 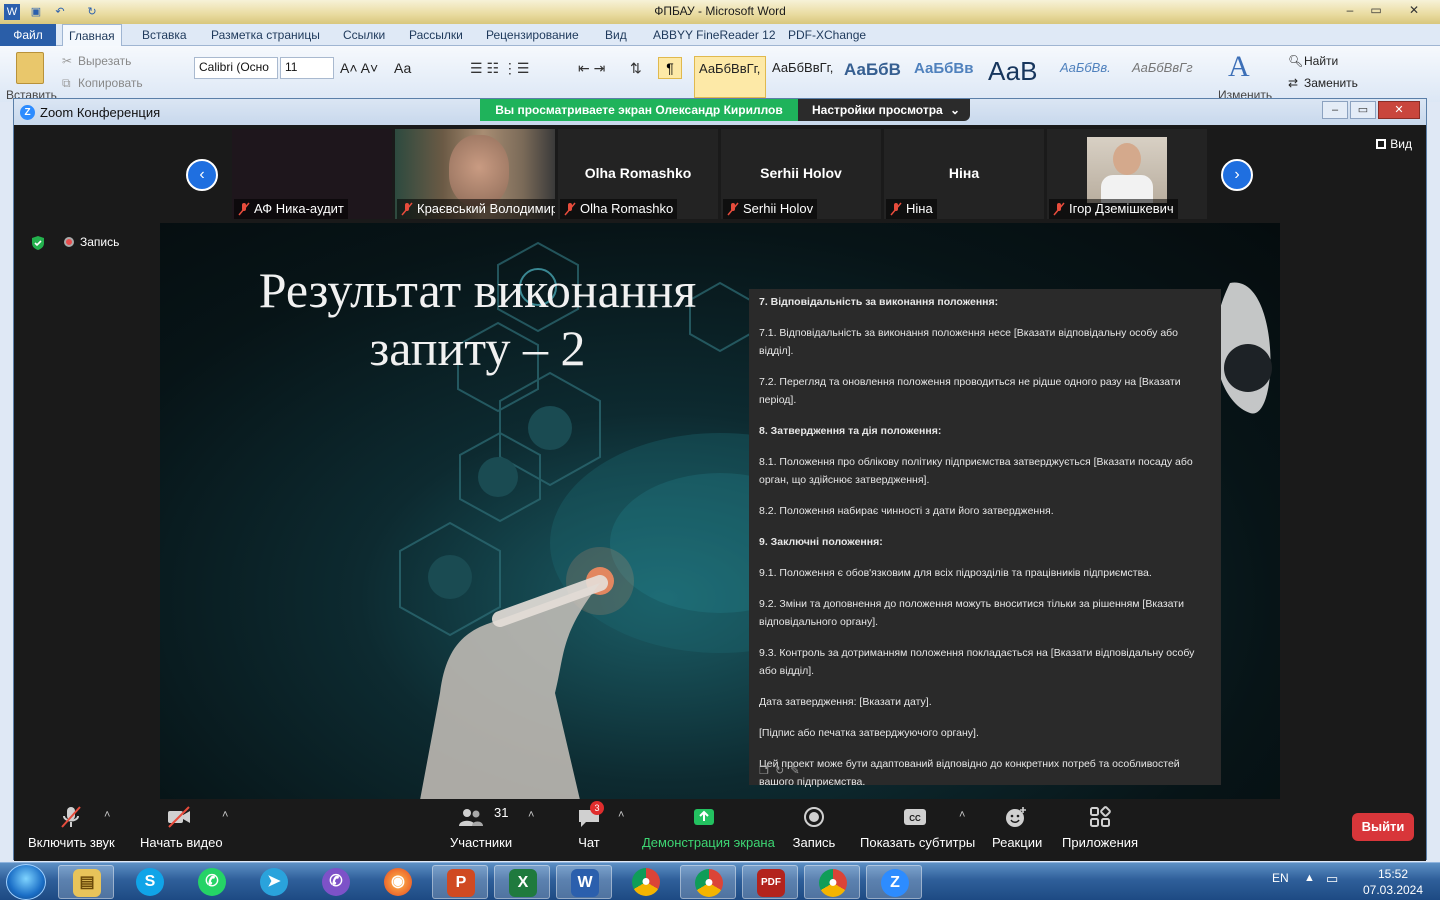 What do you see at coordinates (779, 771) in the screenshot?
I see `regenerate-icon: ↻` at bounding box center [779, 771].